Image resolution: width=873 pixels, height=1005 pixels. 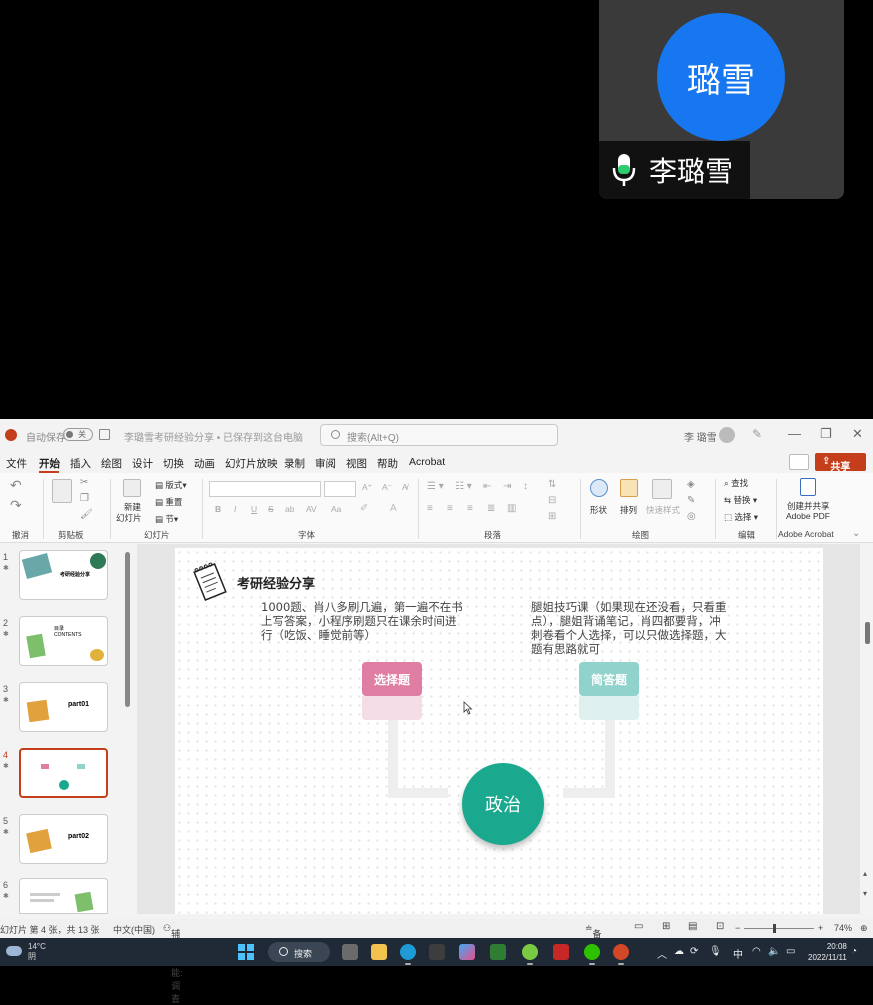 What do you see at coordinates (552, 484) in the screenshot?
I see `text-direction-icon: ⇅` at bounding box center [552, 484].